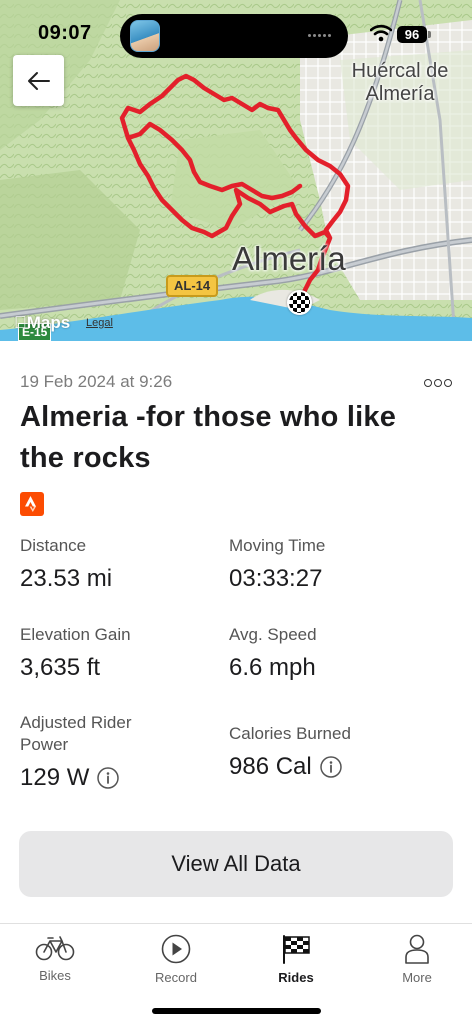 Image resolution: width=472 pixels, height=1024 pixels. I want to click on battery-tip, so click(429, 34).